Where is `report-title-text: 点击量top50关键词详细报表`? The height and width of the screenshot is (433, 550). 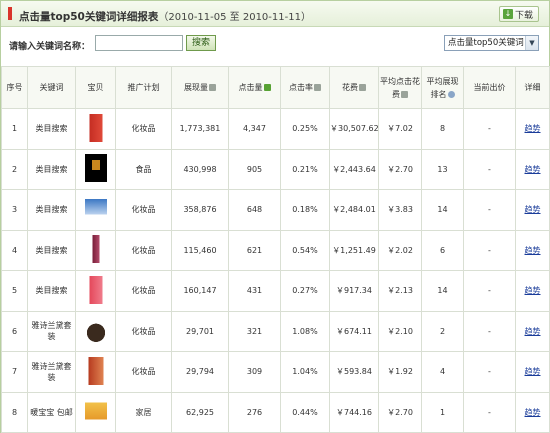
report-title-text: 点击量top50关键词详细报表 is located at coordinates (89, 17).